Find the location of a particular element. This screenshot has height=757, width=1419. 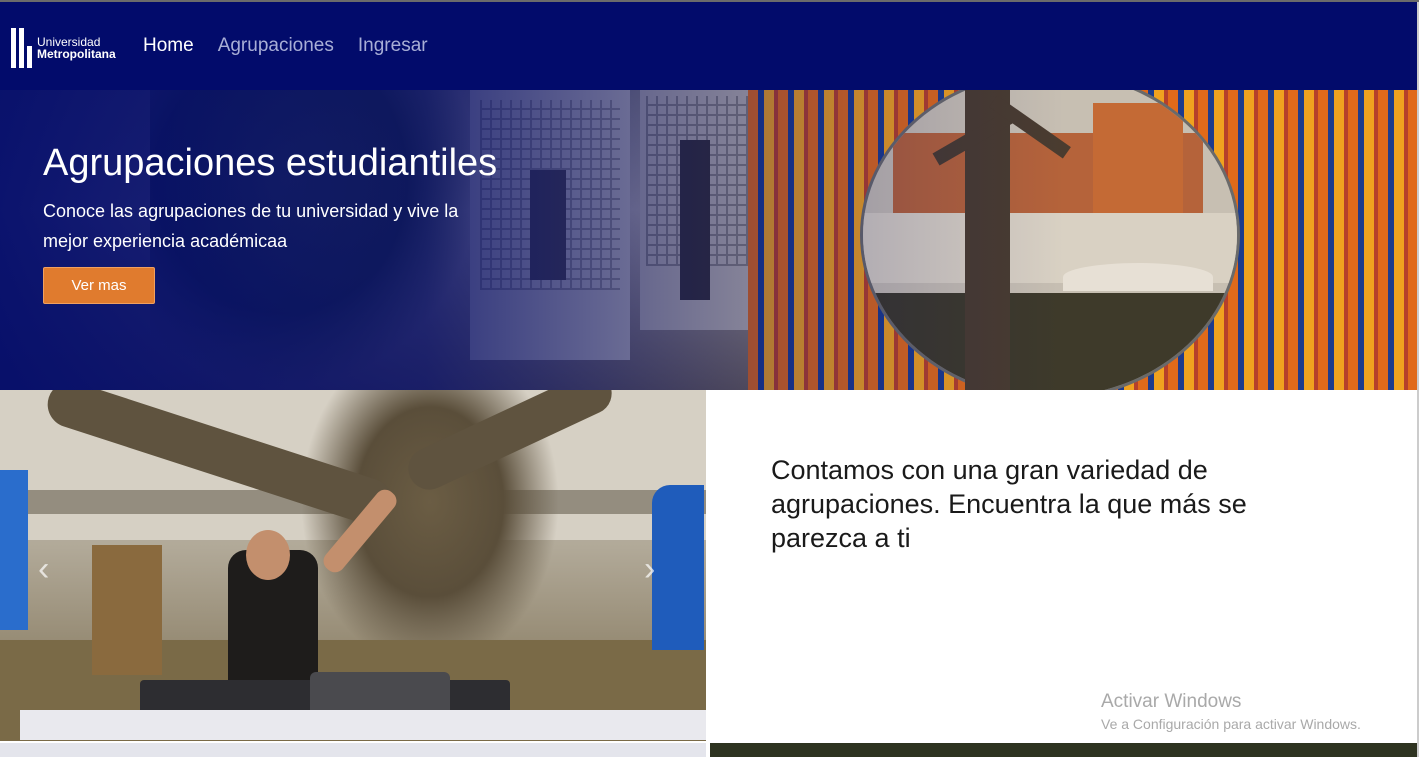

nav-links: Home Agrupaciones Ingresar is located at coordinates (285, 46).